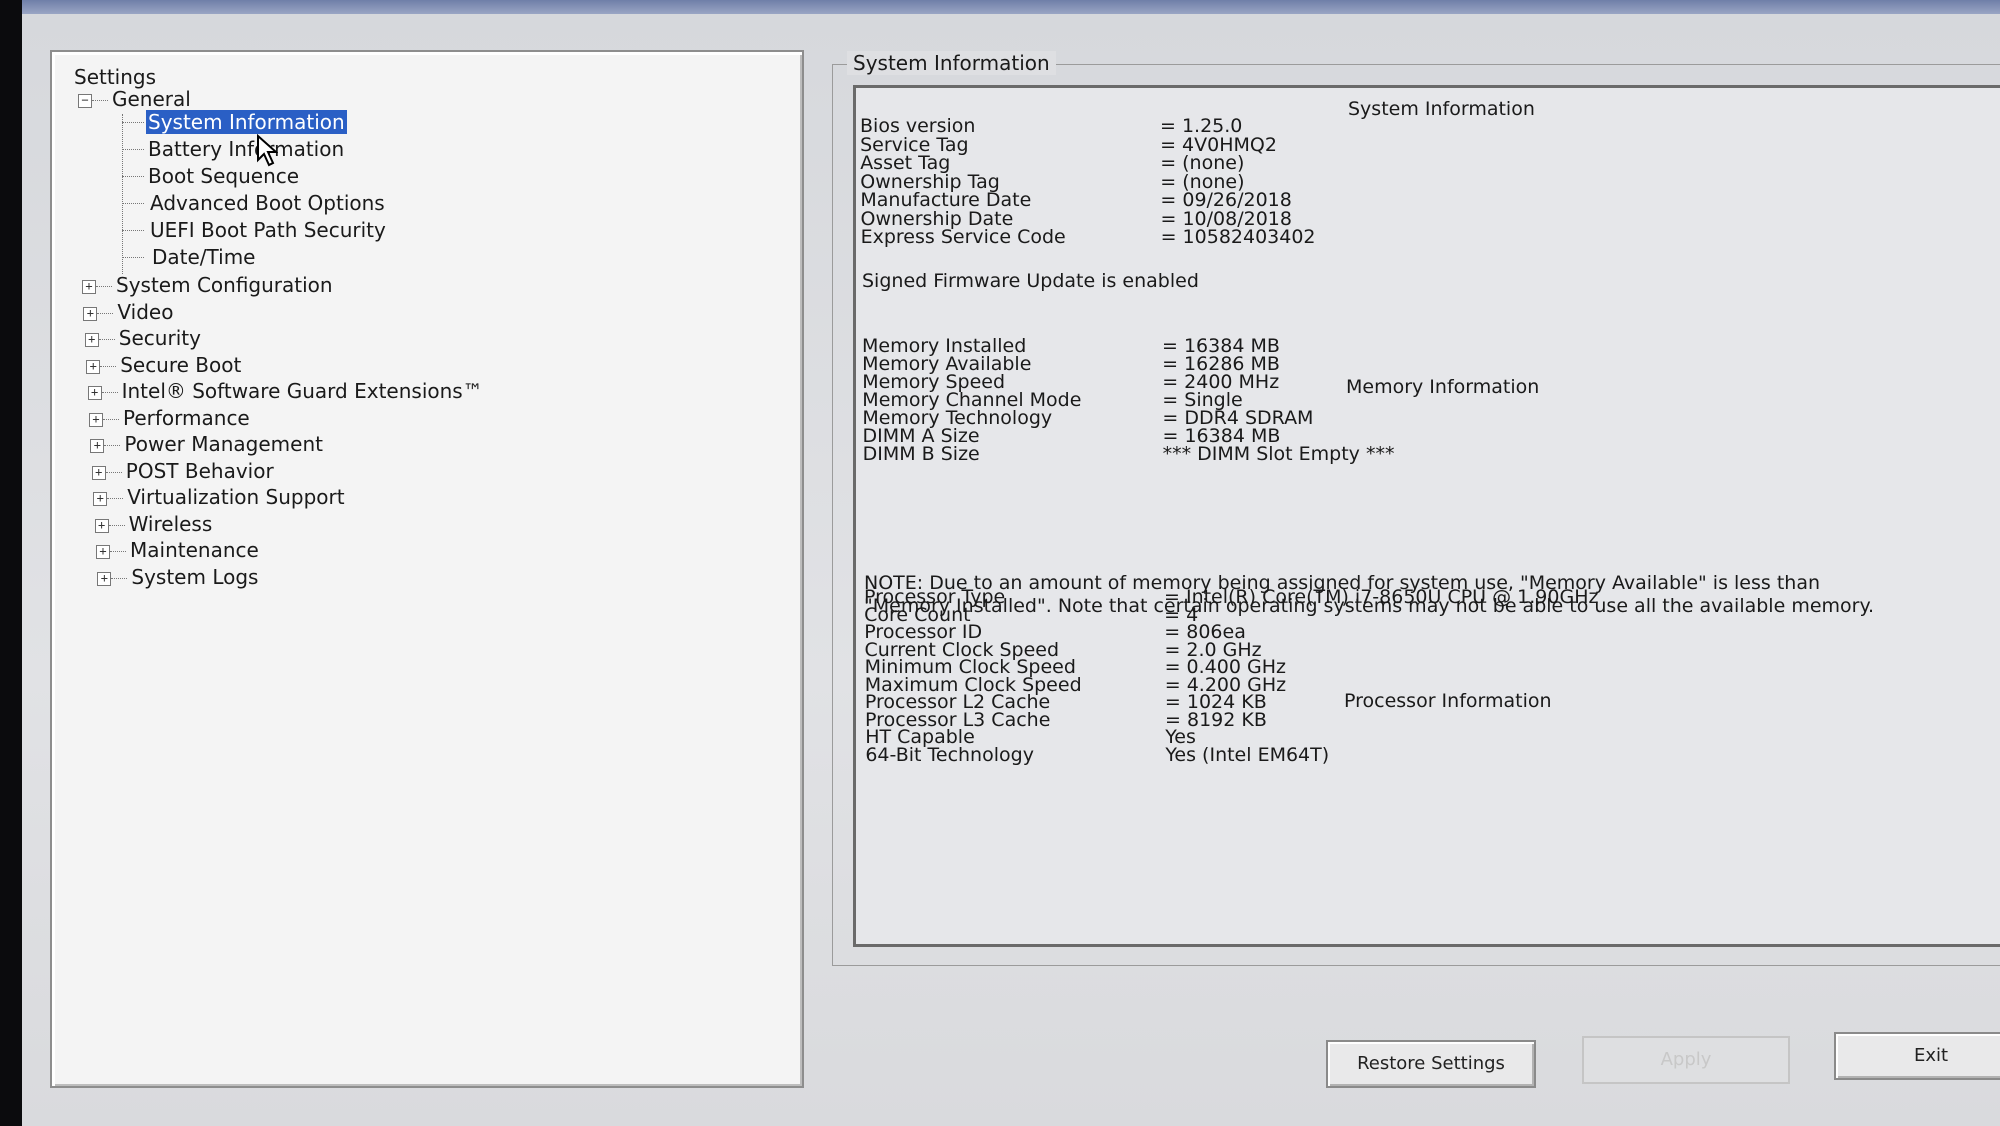 This screenshot has width=2000, height=1126. I want to click on memory-info-label: DIMM B Size, so click(921, 454).